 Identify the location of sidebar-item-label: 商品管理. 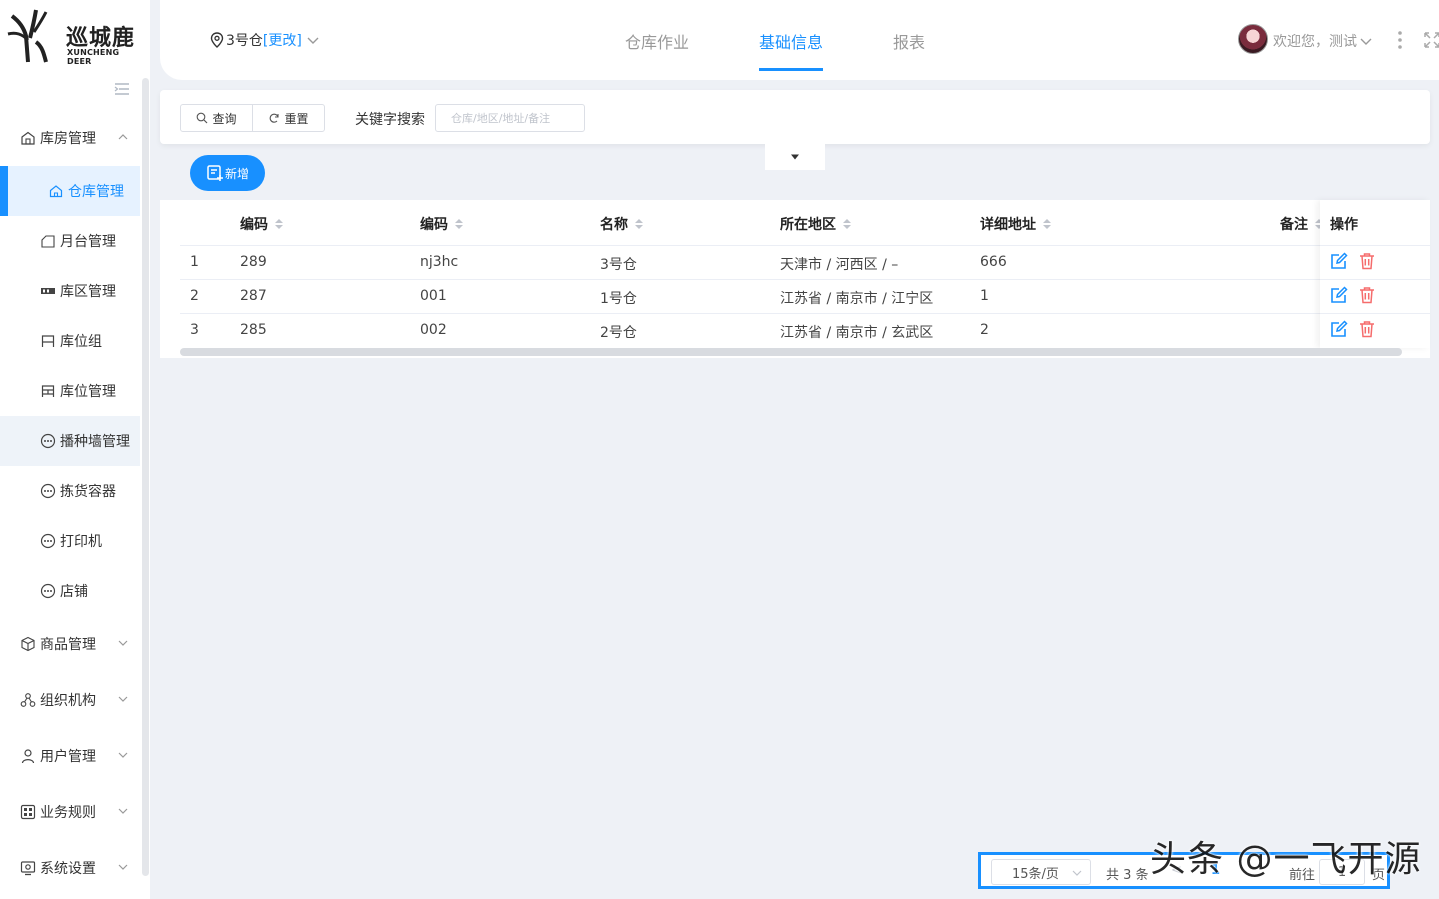
(68, 645).